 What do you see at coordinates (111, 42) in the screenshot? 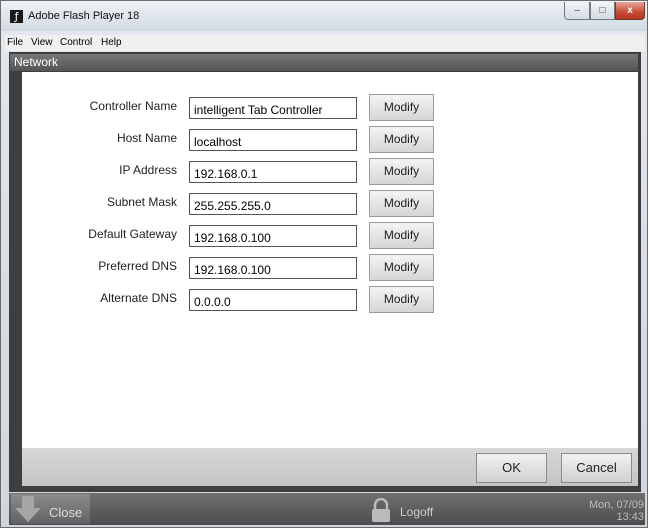
I see `menu-help: Help` at bounding box center [111, 42].